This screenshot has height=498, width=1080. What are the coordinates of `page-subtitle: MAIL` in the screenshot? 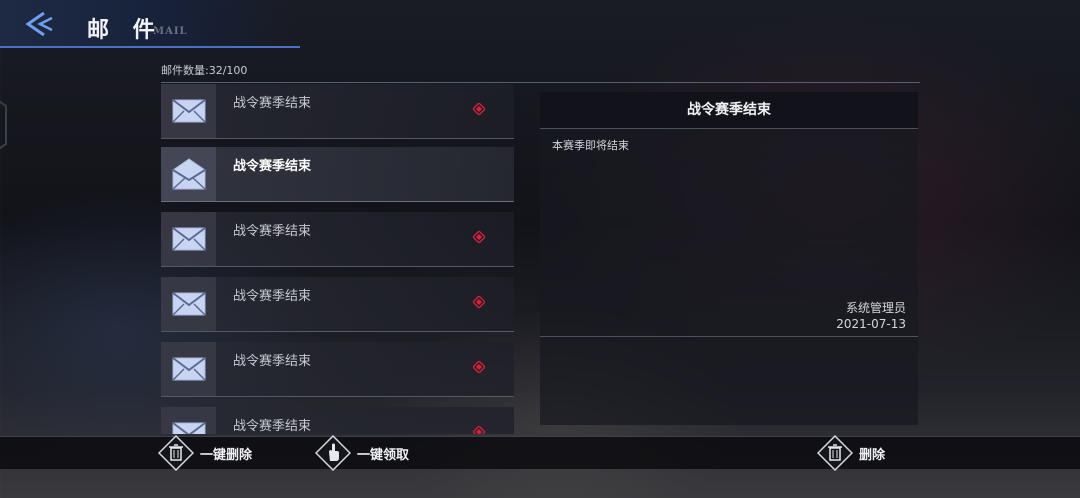 It's located at (170, 31).